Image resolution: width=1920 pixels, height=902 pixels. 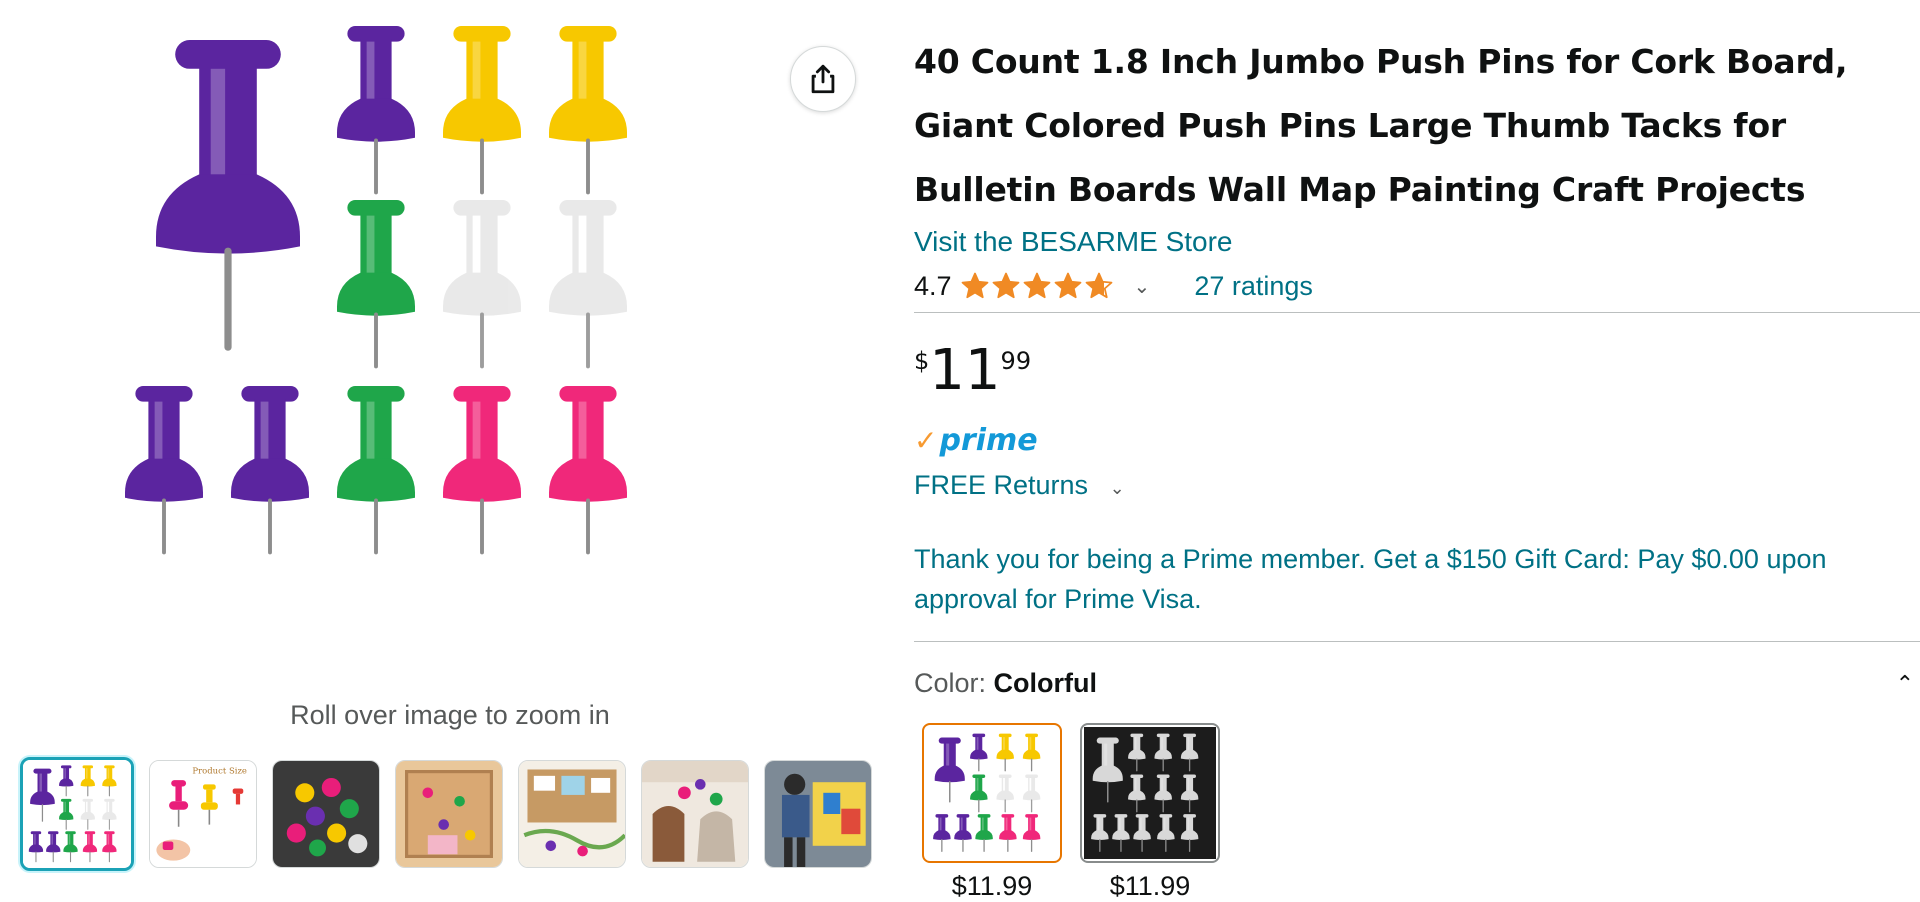 I want to click on rating-row: 4.7 ⌄ 27 ratings, so click(x=1417, y=286).